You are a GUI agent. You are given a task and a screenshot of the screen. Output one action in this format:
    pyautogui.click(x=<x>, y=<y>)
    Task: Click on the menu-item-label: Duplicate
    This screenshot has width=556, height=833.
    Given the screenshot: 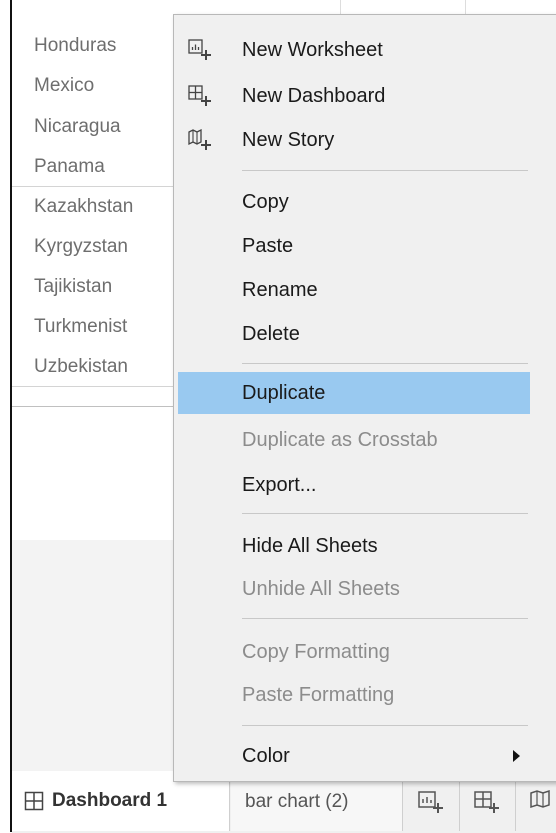 What is the action you would take?
    pyautogui.click(x=284, y=392)
    